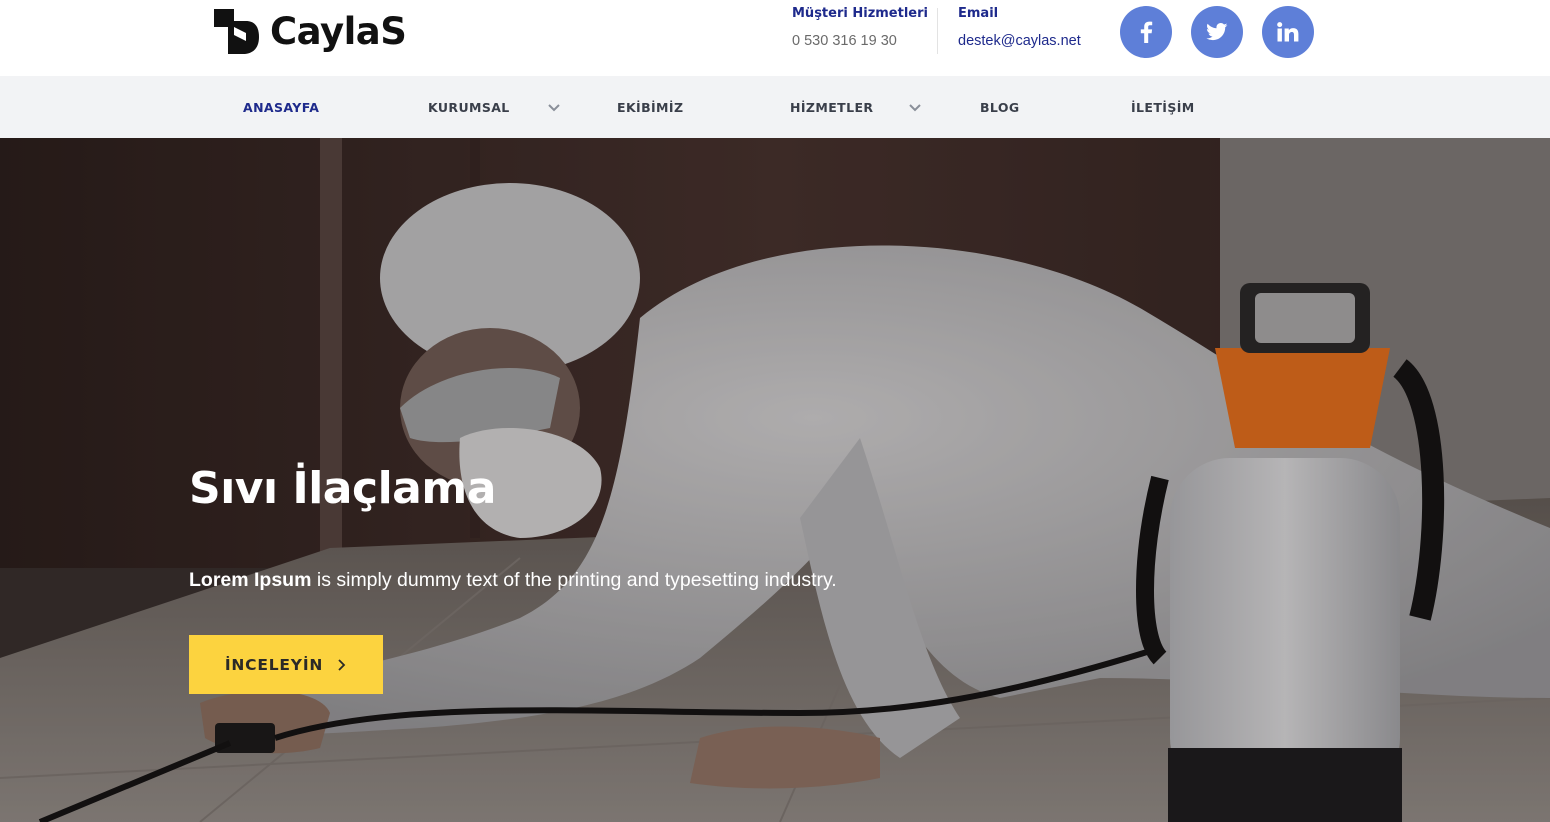  I want to click on nav-item-anasayfa: ANASAYFA, so click(281, 107).